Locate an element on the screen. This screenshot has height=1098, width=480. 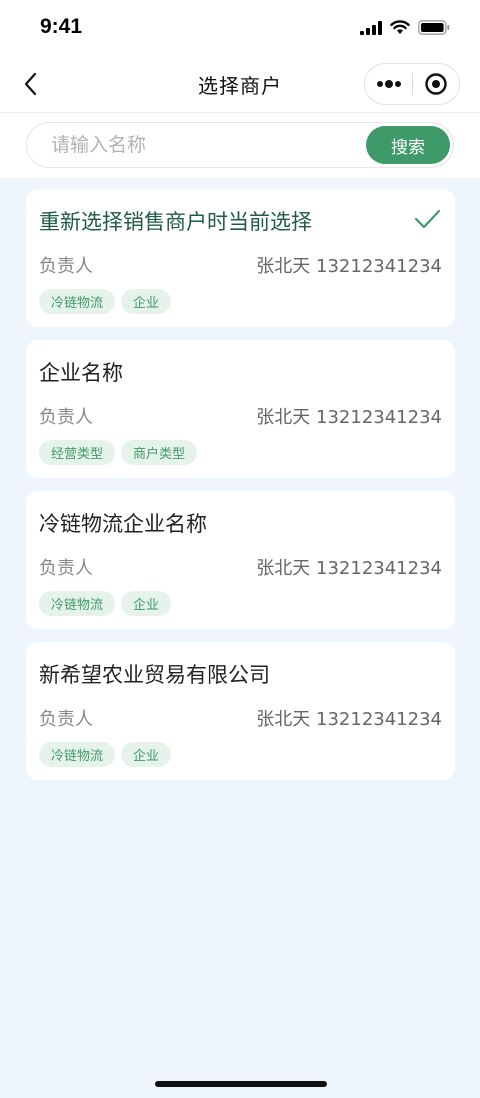
close-miniprogram-button is located at coordinates (436, 84).